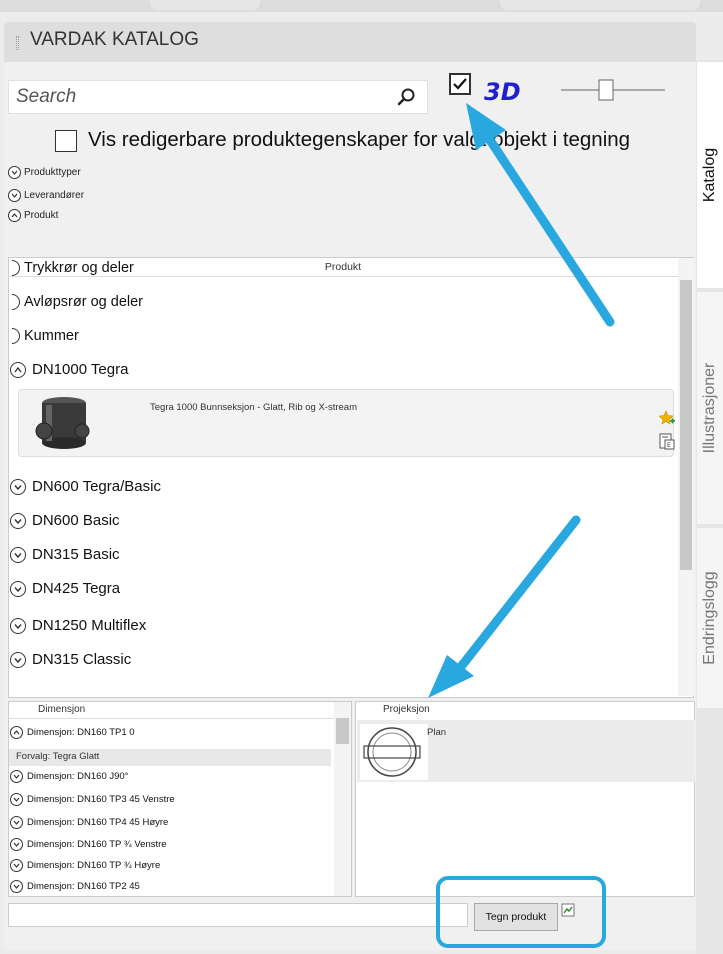 Image resolution: width=723 pixels, height=954 pixels. What do you see at coordinates (710, 618) in the screenshot?
I see `tab-endringslogg: Endringslogg` at bounding box center [710, 618].